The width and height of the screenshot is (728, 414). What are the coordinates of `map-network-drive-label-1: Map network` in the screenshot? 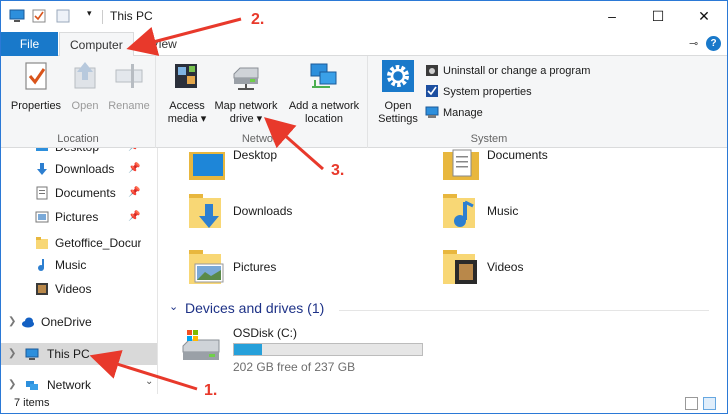 It's located at (246, 106).